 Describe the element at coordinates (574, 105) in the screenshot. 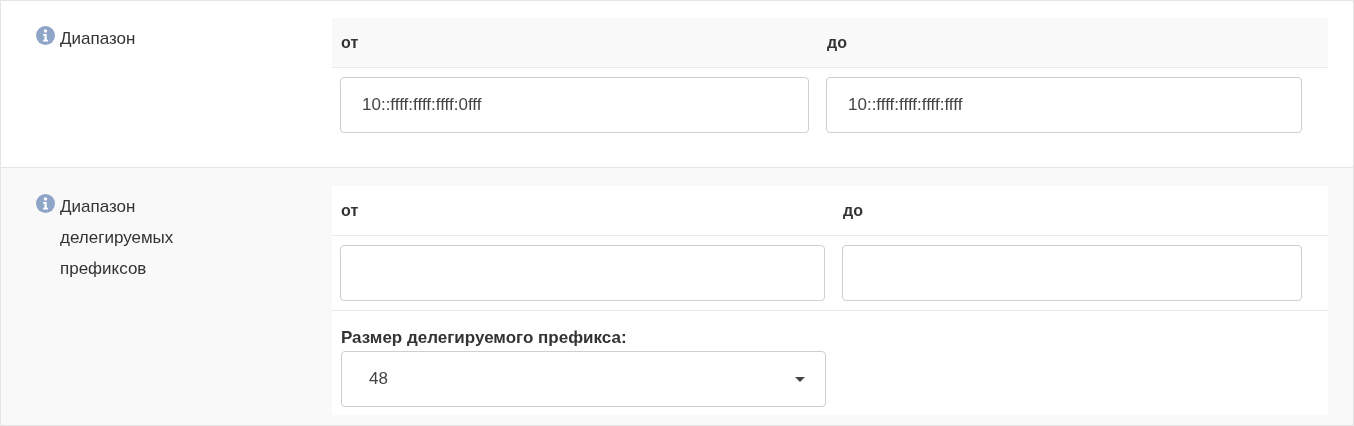

I see `text-field: 10::ffff:ffff:ffff:0fff` at that location.